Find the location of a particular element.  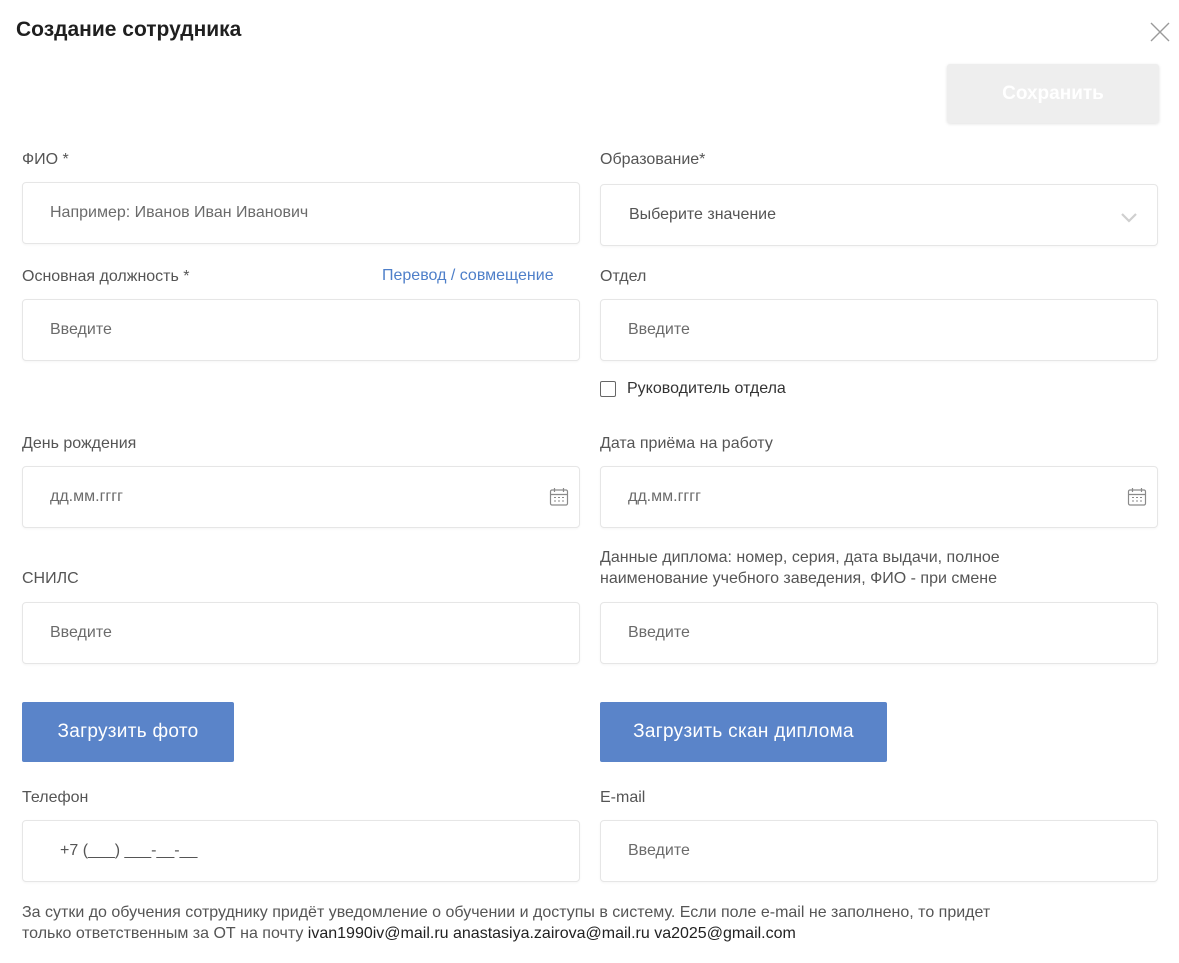

snils-input is located at coordinates (301, 633).